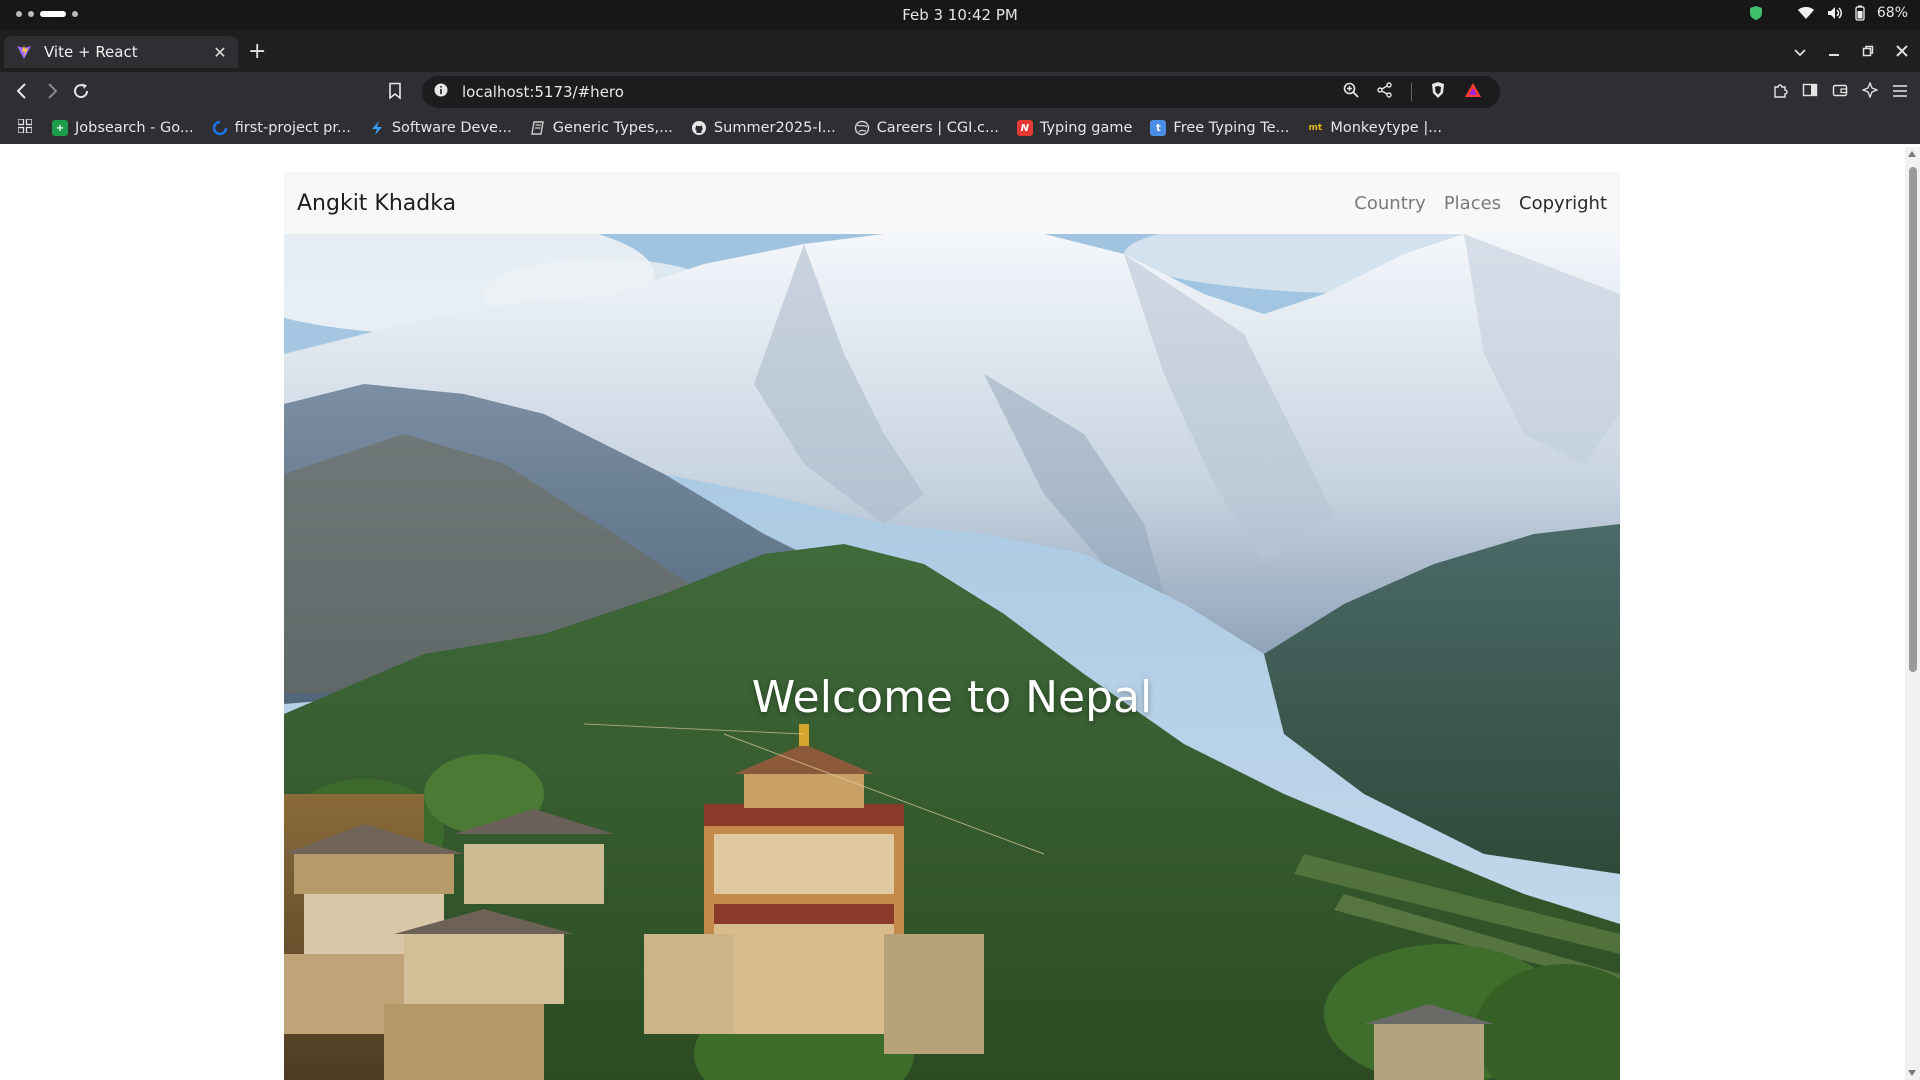 This screenshot has width=1920, height=1080. Describe the element at coordinates (902, 92) in the screenshot. I see `url-text: localhost:5173/#hero` at that location.